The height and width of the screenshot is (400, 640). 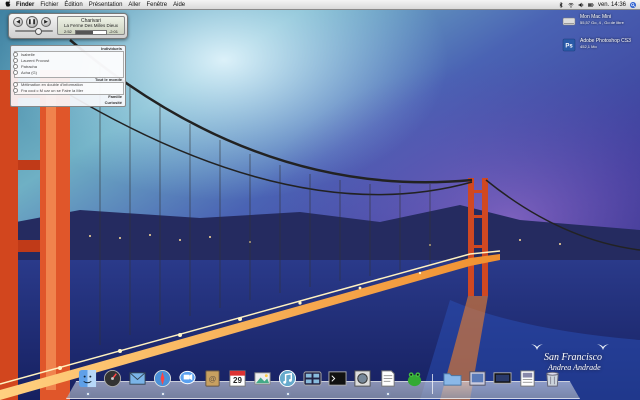 I want to click on dock-downloads, so click(x=477, y=378).